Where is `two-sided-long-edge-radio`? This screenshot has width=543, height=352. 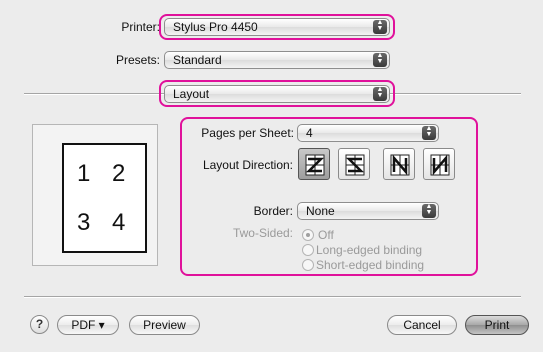
two-sided-long-edge-radio is located at coordinates (308, 250).